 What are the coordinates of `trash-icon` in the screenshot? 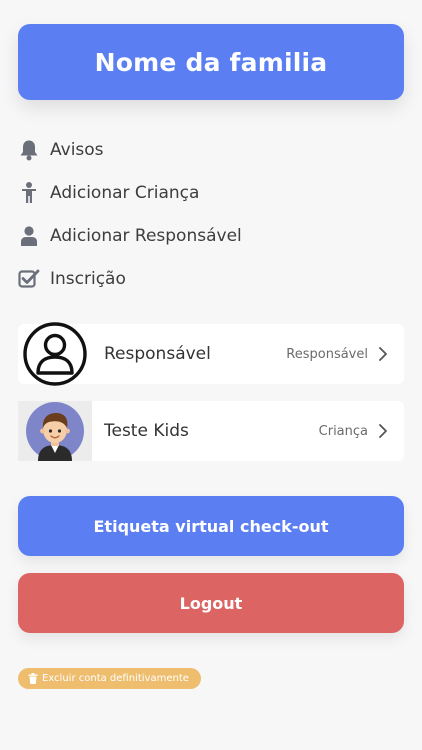 It's located at (33, 678).